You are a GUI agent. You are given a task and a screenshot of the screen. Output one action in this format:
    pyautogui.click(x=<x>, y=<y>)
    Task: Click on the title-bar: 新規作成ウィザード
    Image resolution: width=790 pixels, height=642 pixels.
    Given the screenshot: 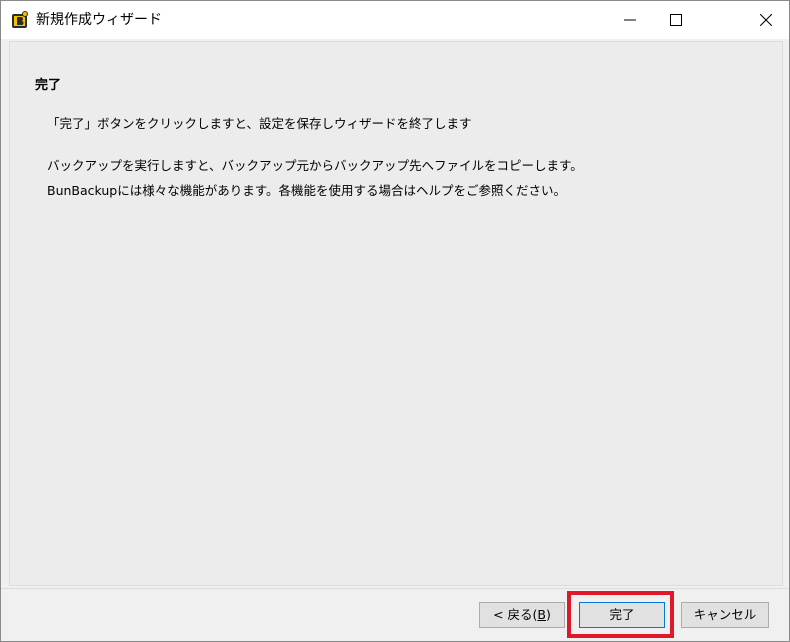 What is the action you would take?
    pyautogui.click(x=395, y=20)
    